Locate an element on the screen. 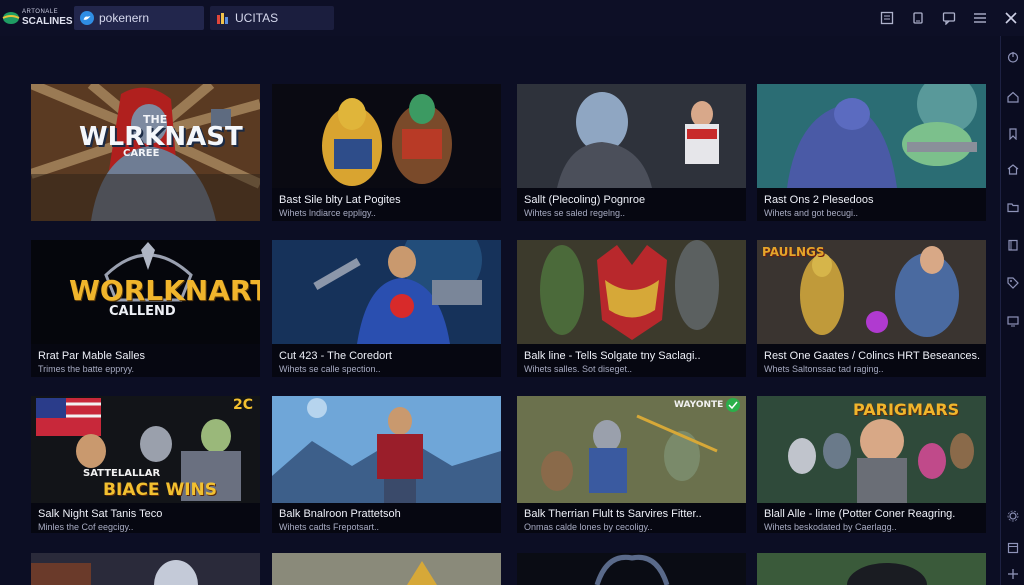  window-icon is located at coordinates (1013, 548).